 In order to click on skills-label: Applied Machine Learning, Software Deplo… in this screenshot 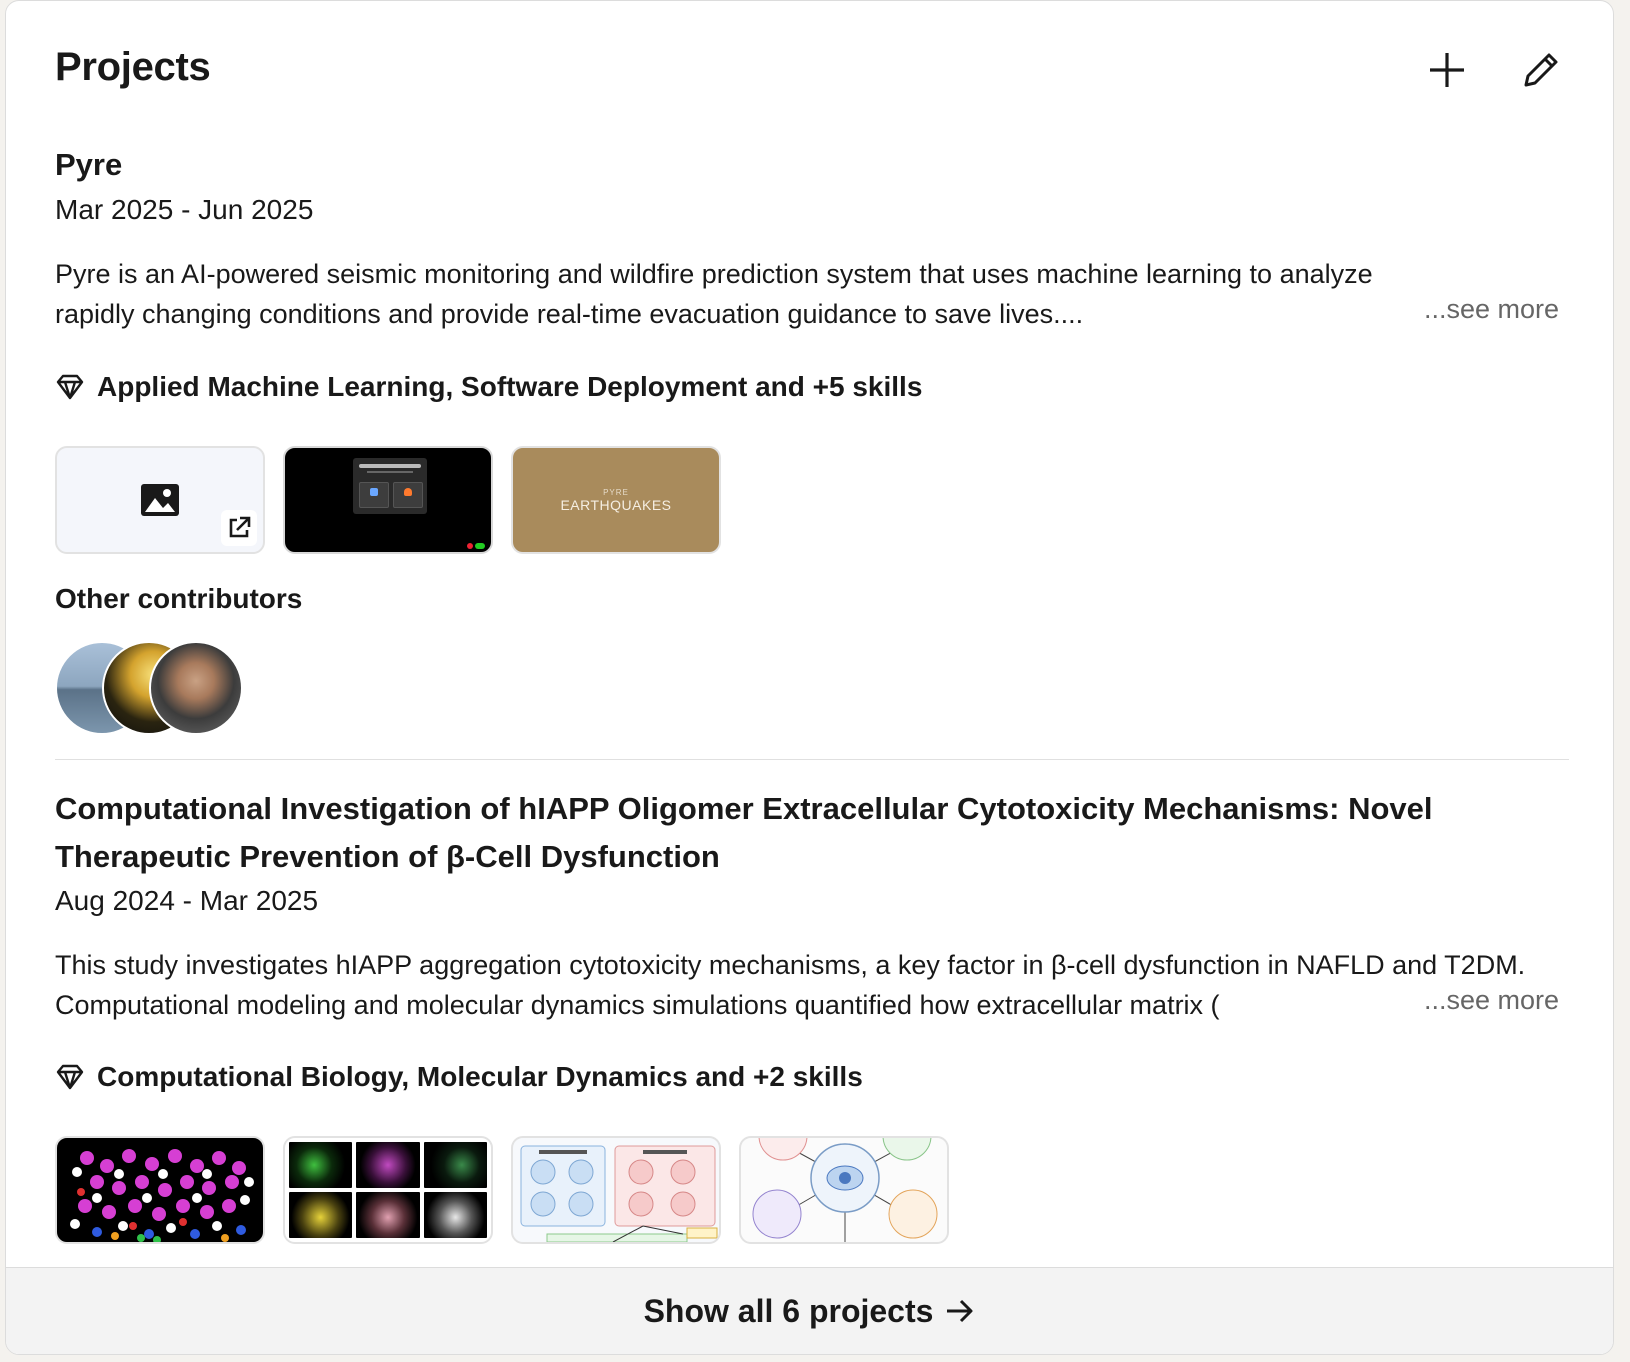, I will do `click(510, 386)`.